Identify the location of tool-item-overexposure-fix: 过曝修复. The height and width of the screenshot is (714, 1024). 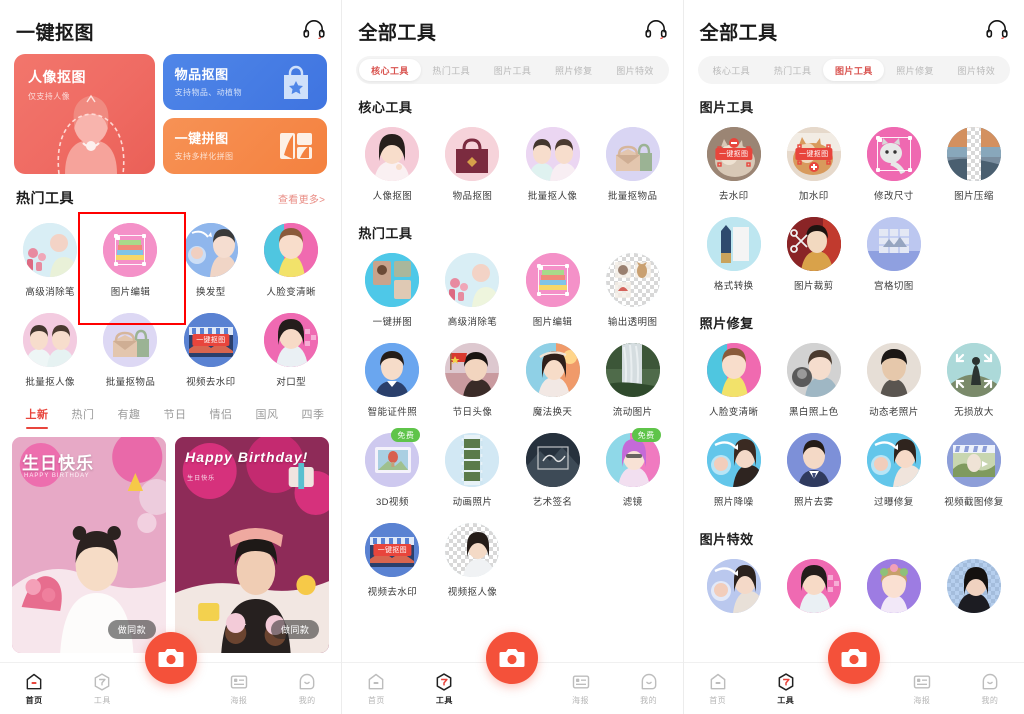
(894, 471).